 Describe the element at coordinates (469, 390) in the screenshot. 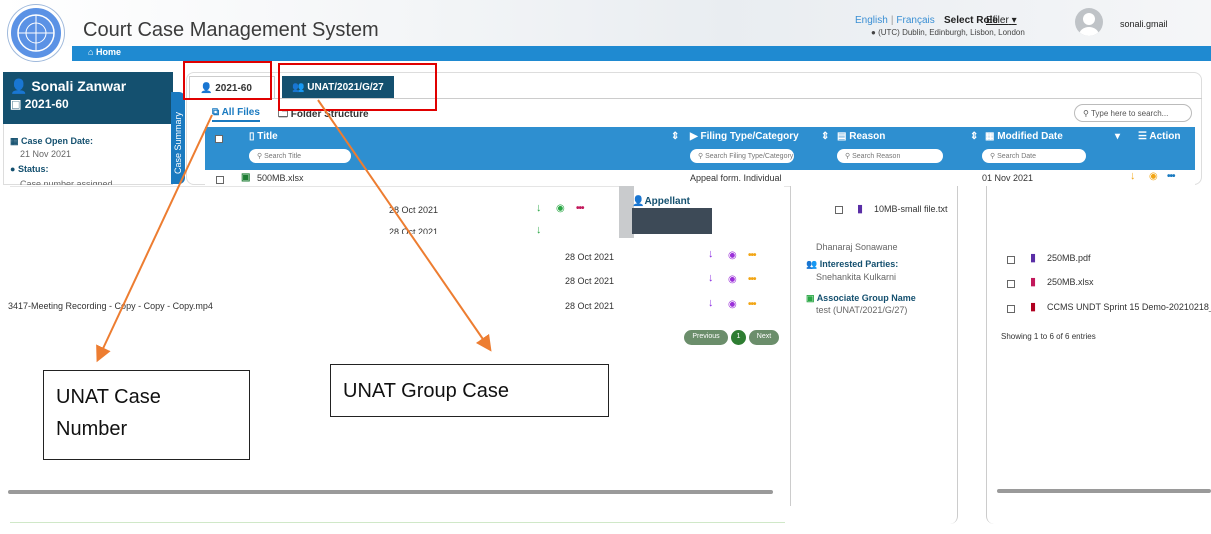

I see `callout-group-case: UNAT Group Case` at that location.